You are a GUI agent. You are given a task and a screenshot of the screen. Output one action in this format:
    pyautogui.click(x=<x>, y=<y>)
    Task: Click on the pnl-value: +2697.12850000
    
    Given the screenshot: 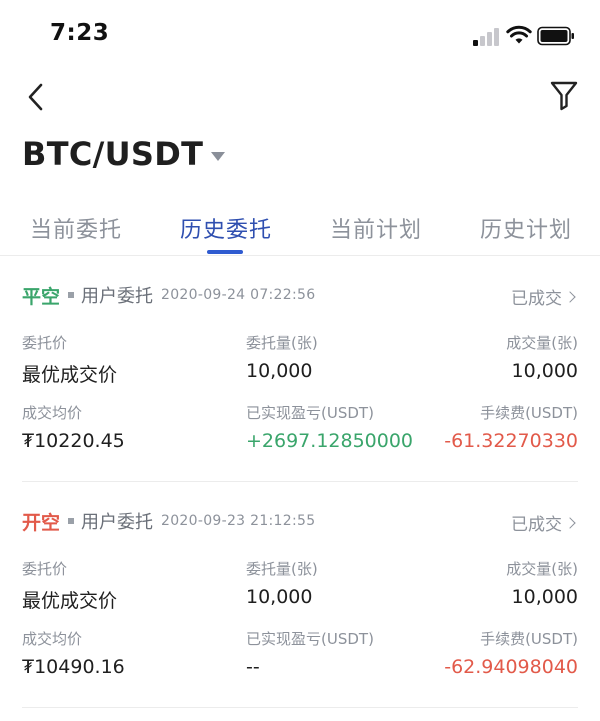 What is the action you would take?
    pyautogui.click(x=330, y=441)
    